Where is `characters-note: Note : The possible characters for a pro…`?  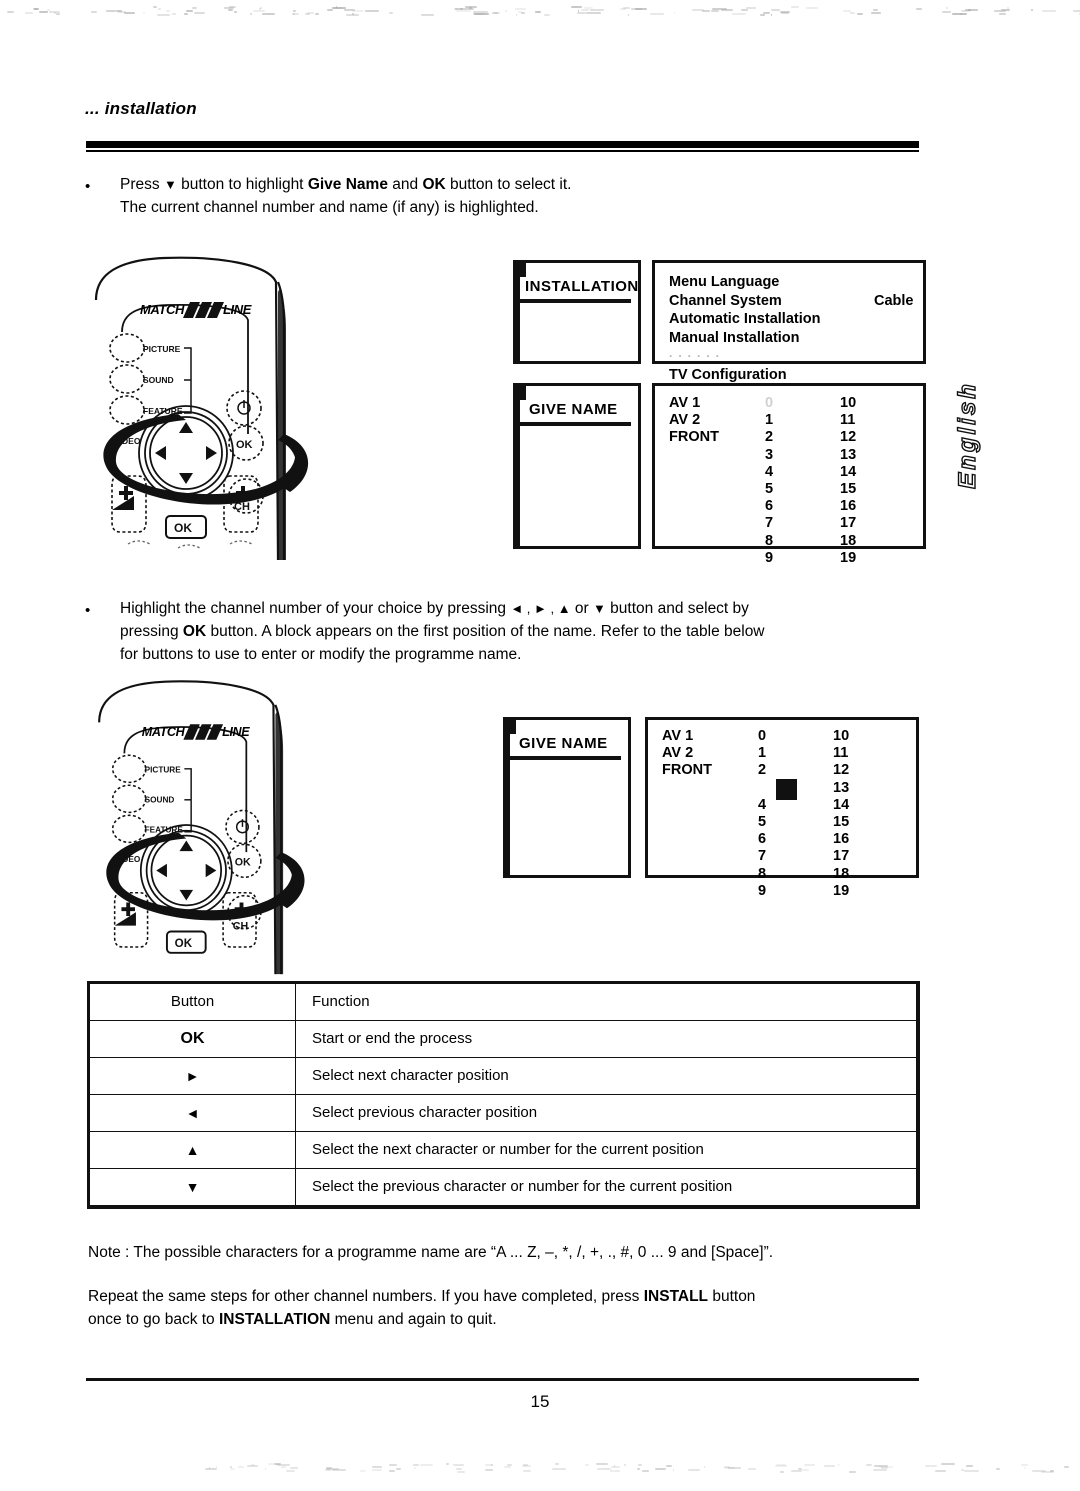
characters-note: Note : The possible characters for a pro… is located at coordinates (431, 1252).